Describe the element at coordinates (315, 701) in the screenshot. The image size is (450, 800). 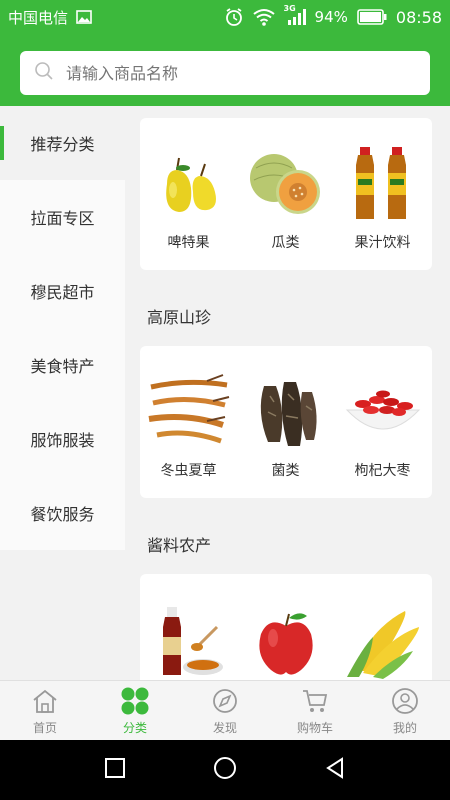
I see `cart-icon` at that location.